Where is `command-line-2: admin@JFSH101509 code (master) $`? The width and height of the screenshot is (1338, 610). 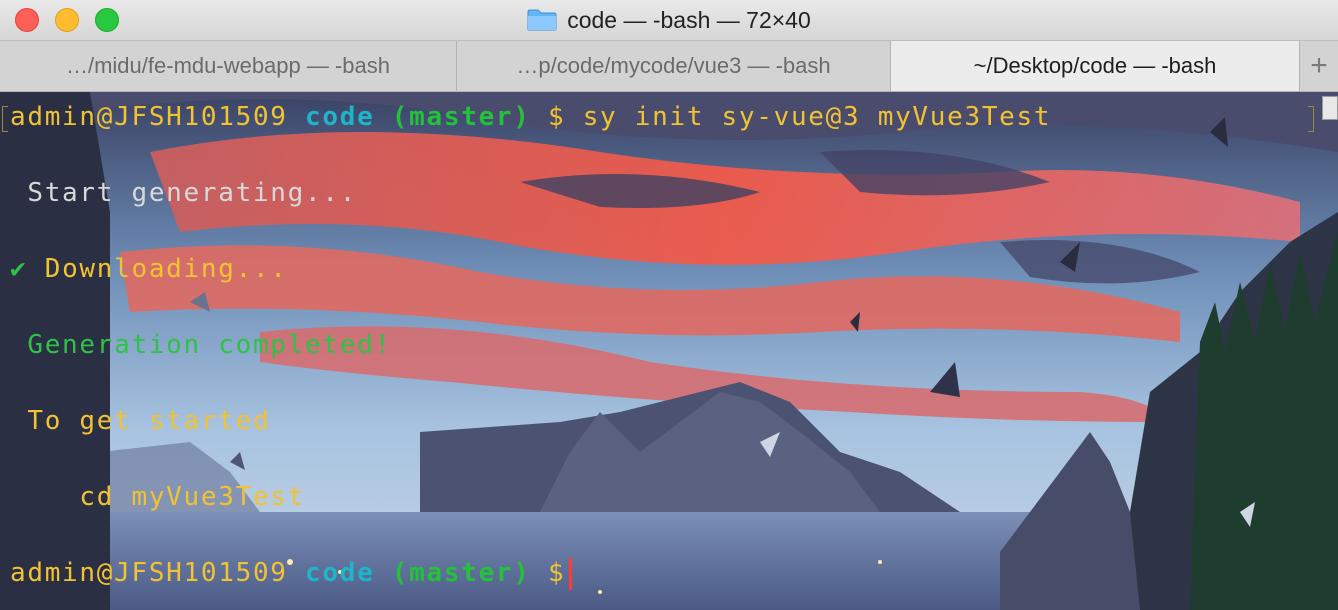 command-line-2: admin@JFSH101509 code (master) $ is located at coordinates (291, 573).